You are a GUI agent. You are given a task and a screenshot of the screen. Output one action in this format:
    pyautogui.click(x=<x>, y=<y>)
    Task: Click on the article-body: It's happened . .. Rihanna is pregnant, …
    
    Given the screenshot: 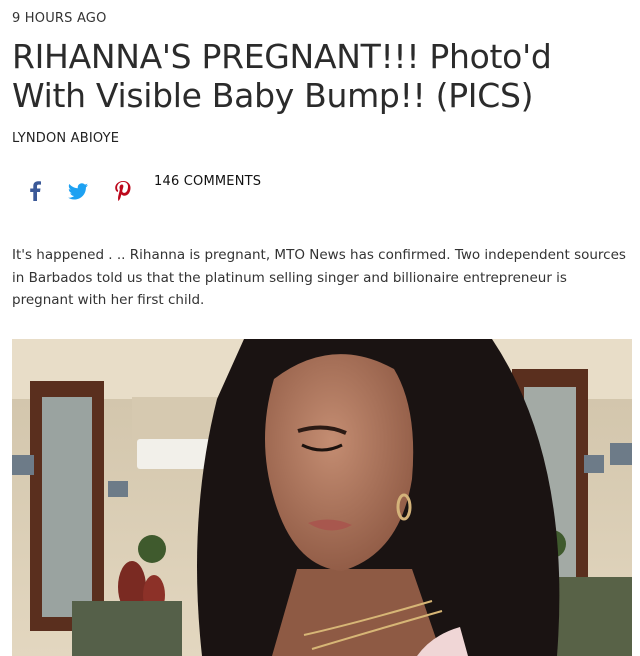 What is the action you would take?
    pyautogui.click(x=319, y=277)
    